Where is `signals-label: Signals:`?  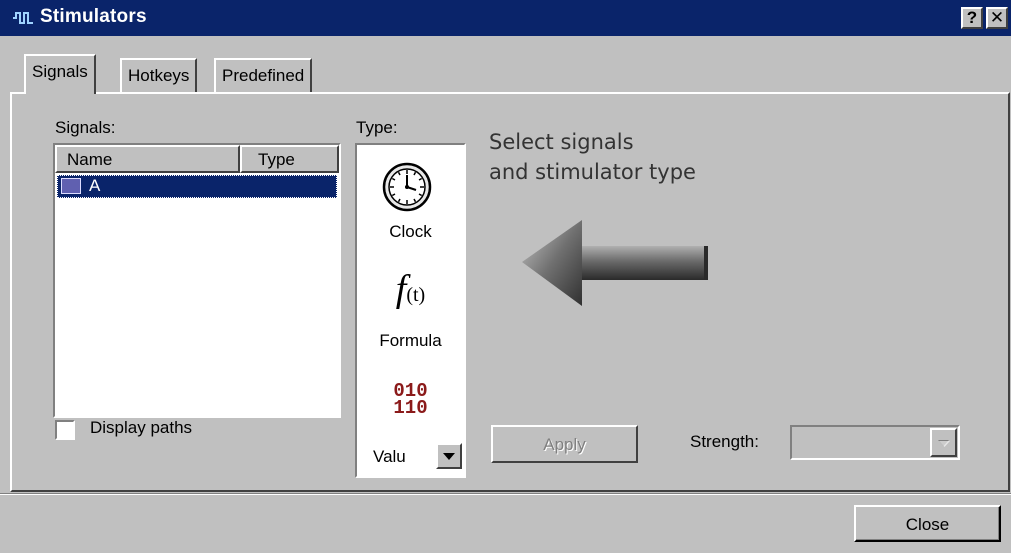 signals-label: Signals: is located at coordinates (85, 127).